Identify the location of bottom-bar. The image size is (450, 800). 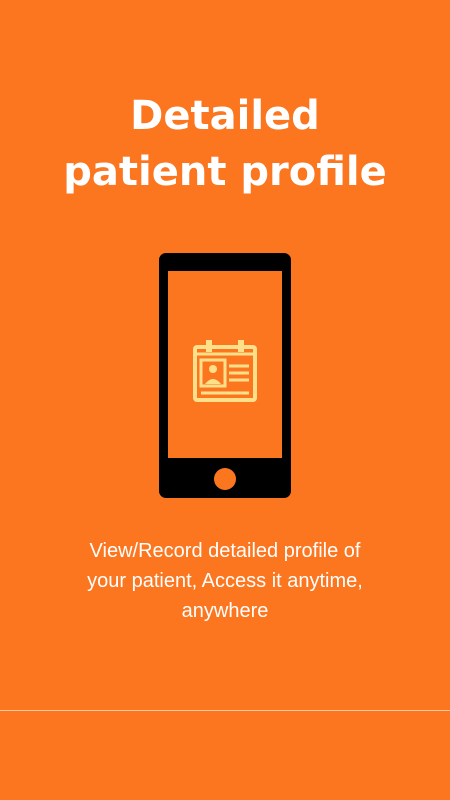
(225, 755).